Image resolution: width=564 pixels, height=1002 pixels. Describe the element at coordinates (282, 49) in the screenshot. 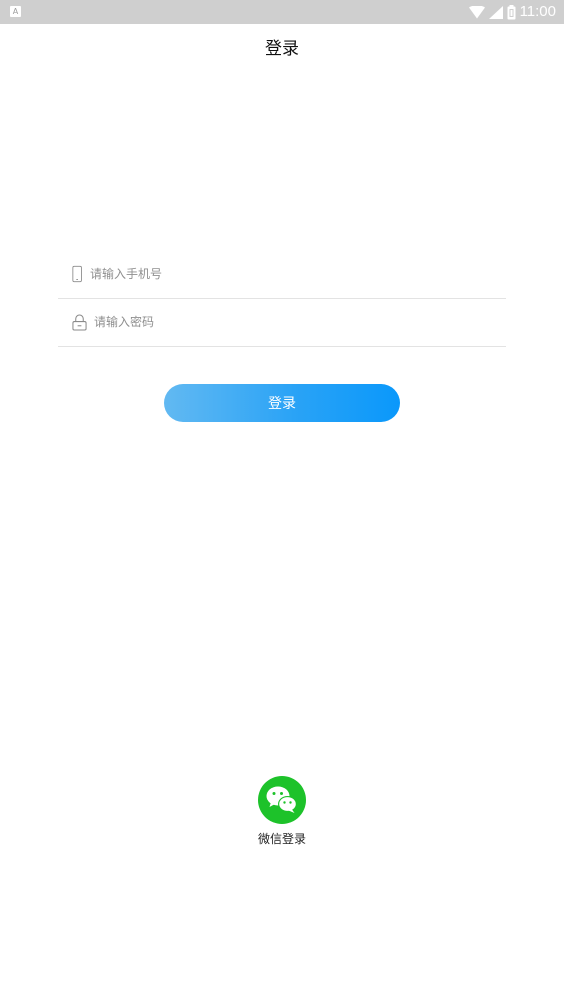

I see `page-title: 登录` at that location.